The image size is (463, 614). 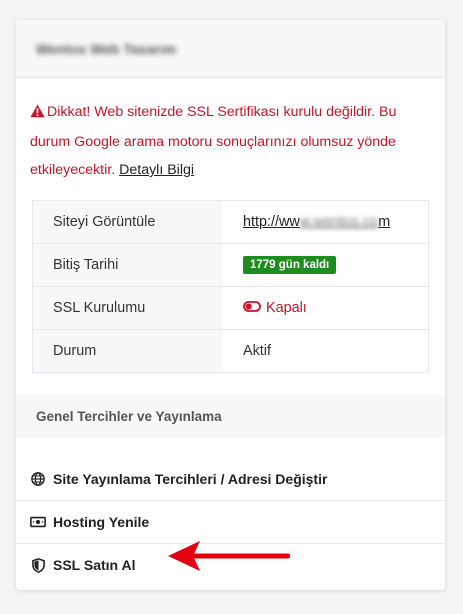 What do you see at coordinates (230, 265) in the screenshot?
I see `table-row: Bitiş Tarihi 1779 gün kaldı` at bounding box center [230, 265].